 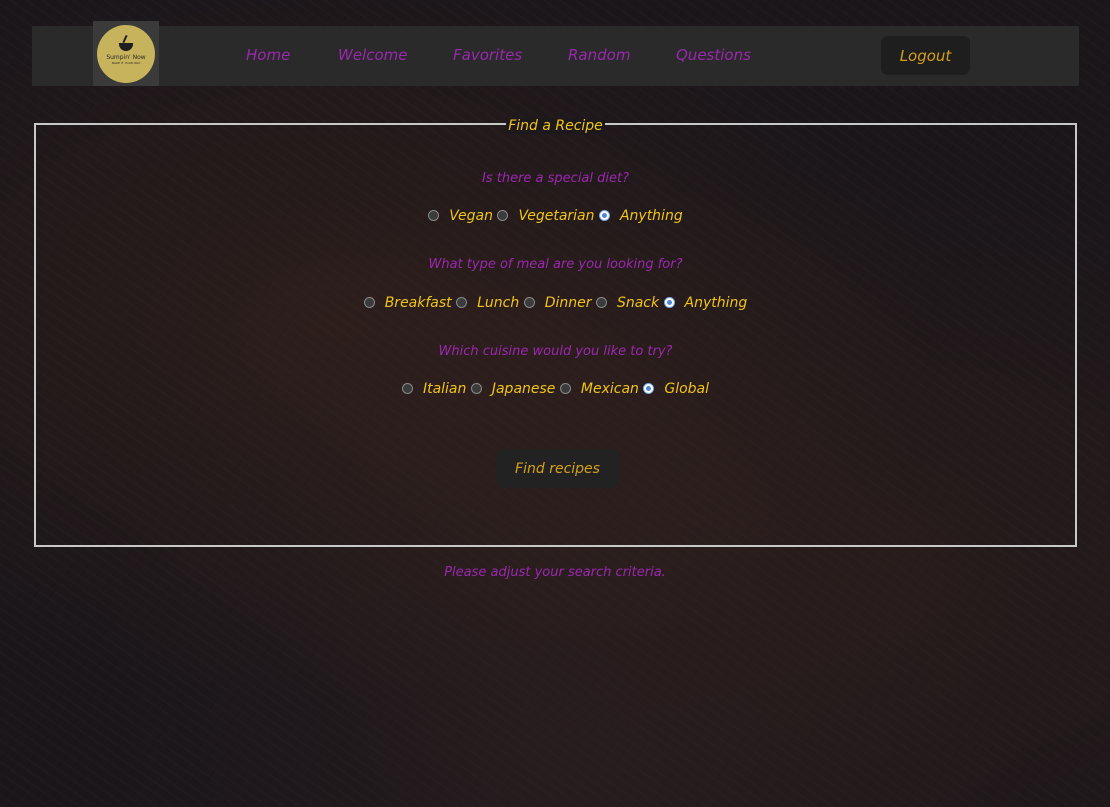 What do you see at coordinates (649, 388) in the screenshot?
I see `radio-global` at bounding box center [649, 388].